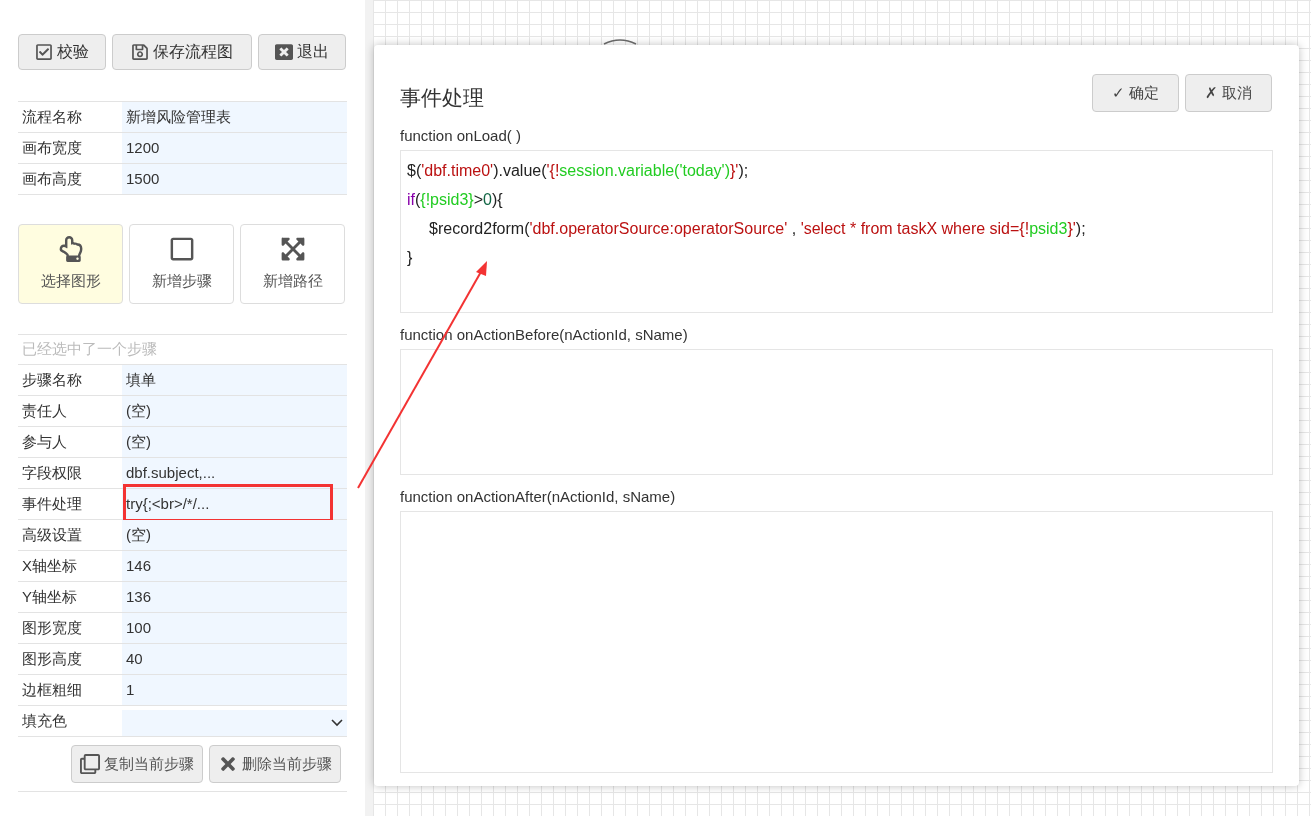  Describe the element at coordinates (52, 472) in the screenshot. I see `property-label: 字段权限` at that location.